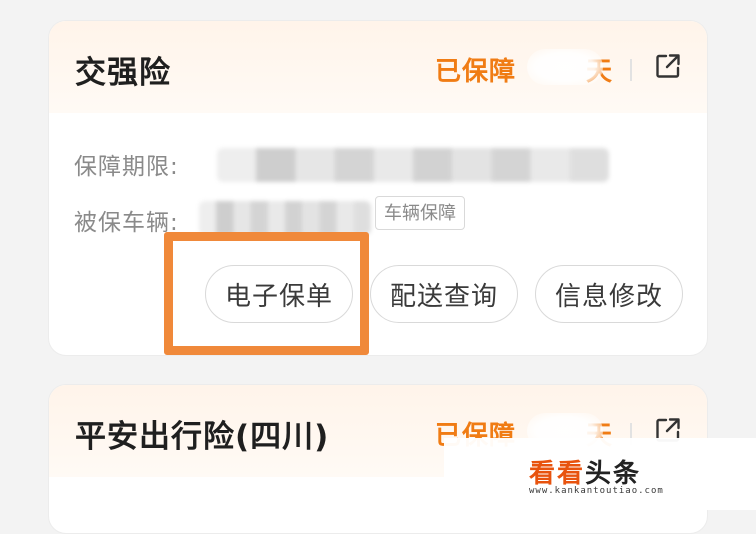 This screenshot has width=756, height=534. Describe the element at coordinates (378, 67) in the screenshot. I see `card-header: 交强险 已保障天` at that location.